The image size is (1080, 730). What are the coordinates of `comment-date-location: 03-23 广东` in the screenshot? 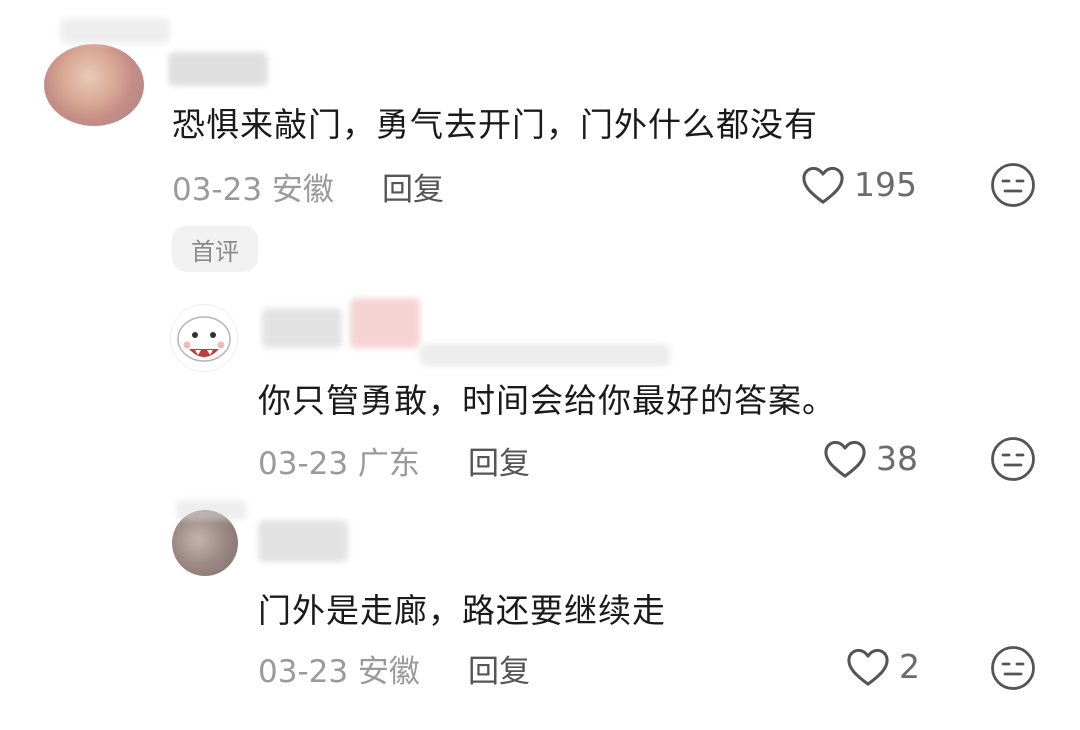 It's located at (339, 464).